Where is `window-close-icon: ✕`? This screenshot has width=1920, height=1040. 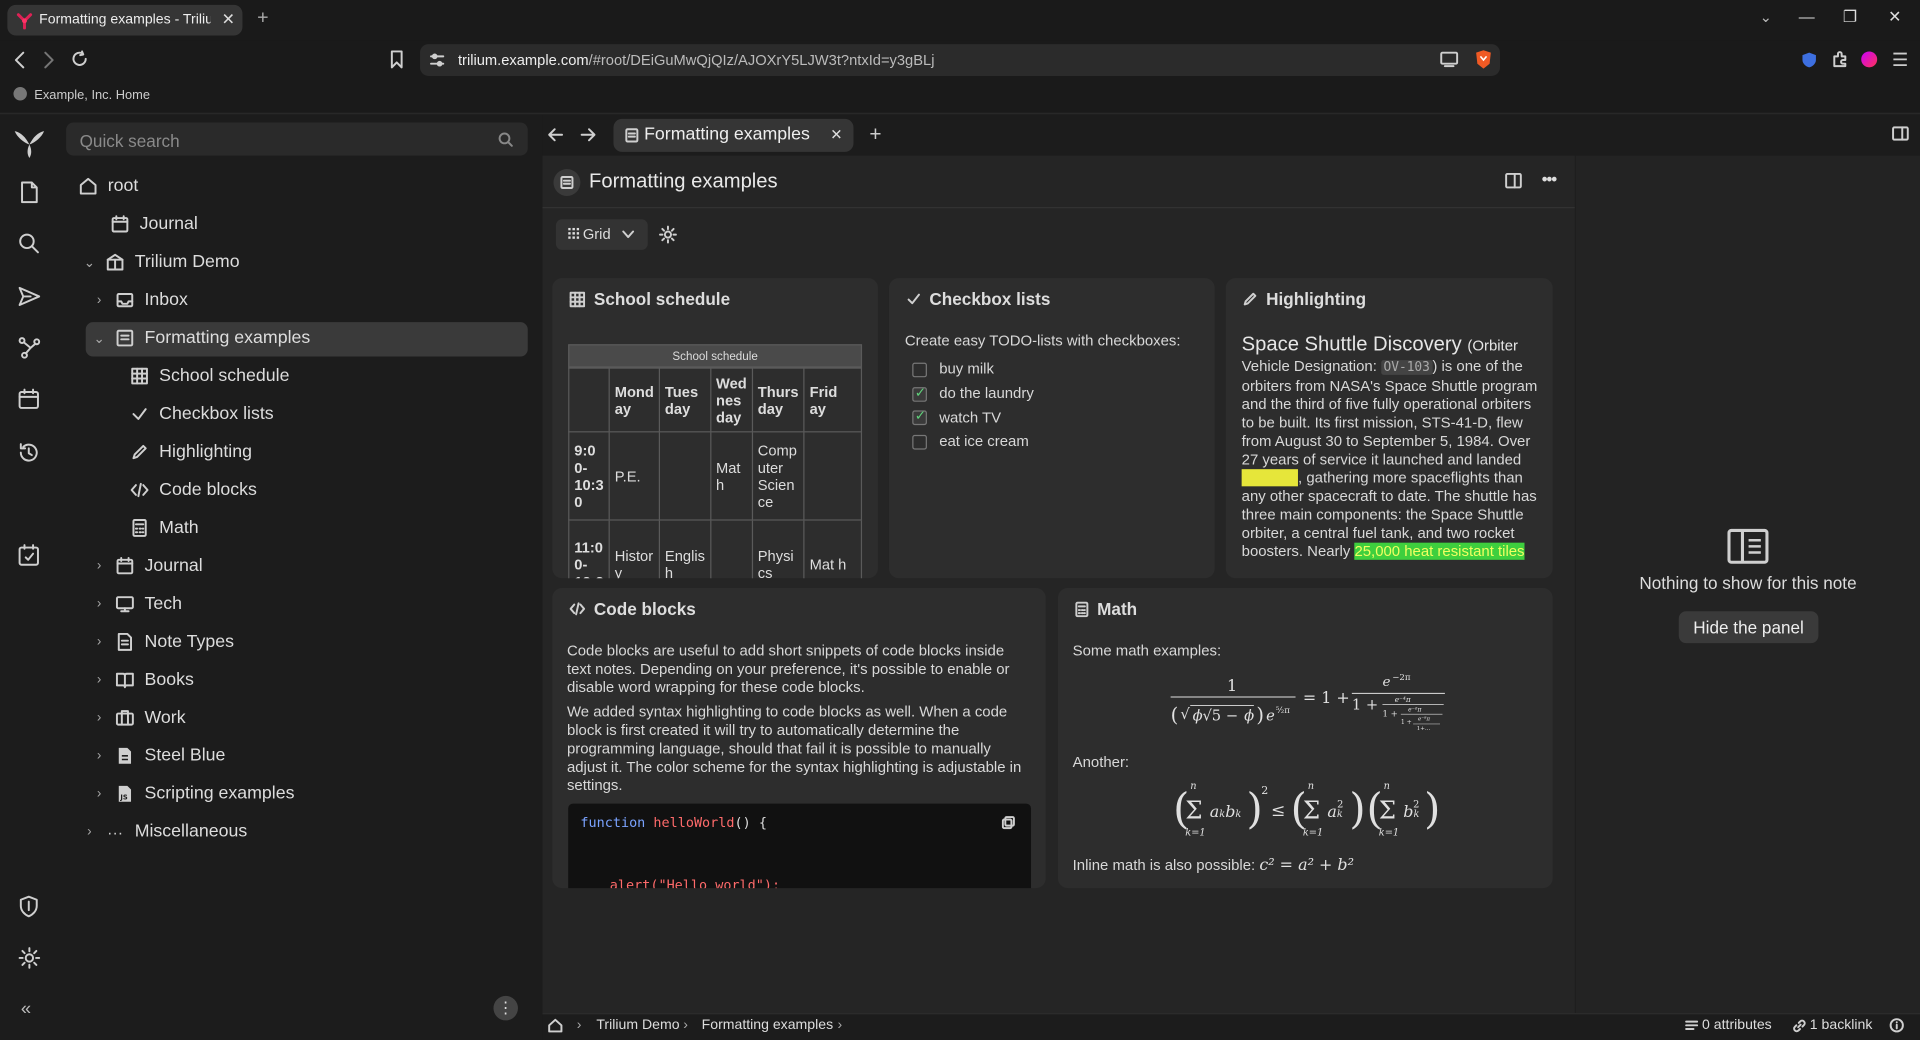
window-close-icon: ✕ is located at coordinates (1894, 17).